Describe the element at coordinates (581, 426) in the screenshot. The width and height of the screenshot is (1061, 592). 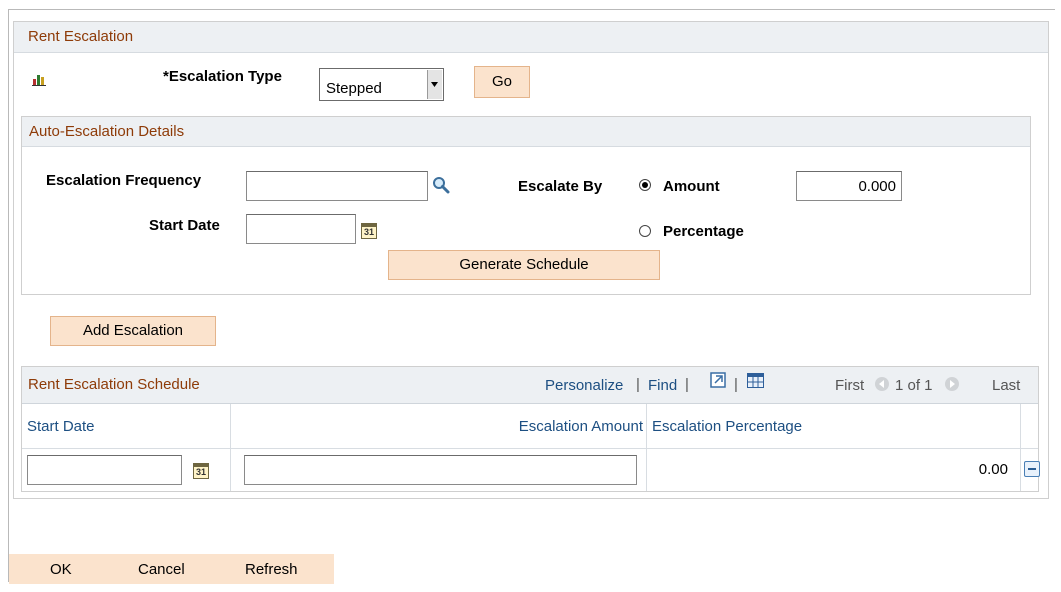
I see `column-header-escalation-amount: Escalation Amount` at that location.